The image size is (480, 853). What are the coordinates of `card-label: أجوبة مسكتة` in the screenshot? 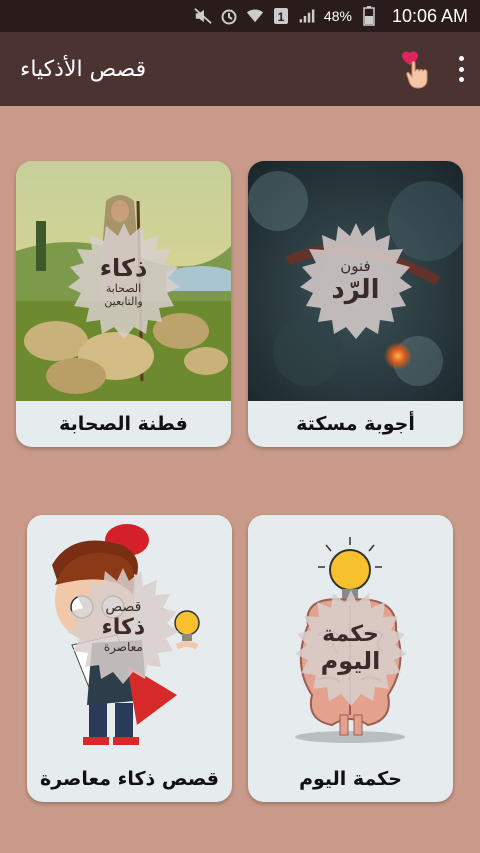 It's located at (355, 424).